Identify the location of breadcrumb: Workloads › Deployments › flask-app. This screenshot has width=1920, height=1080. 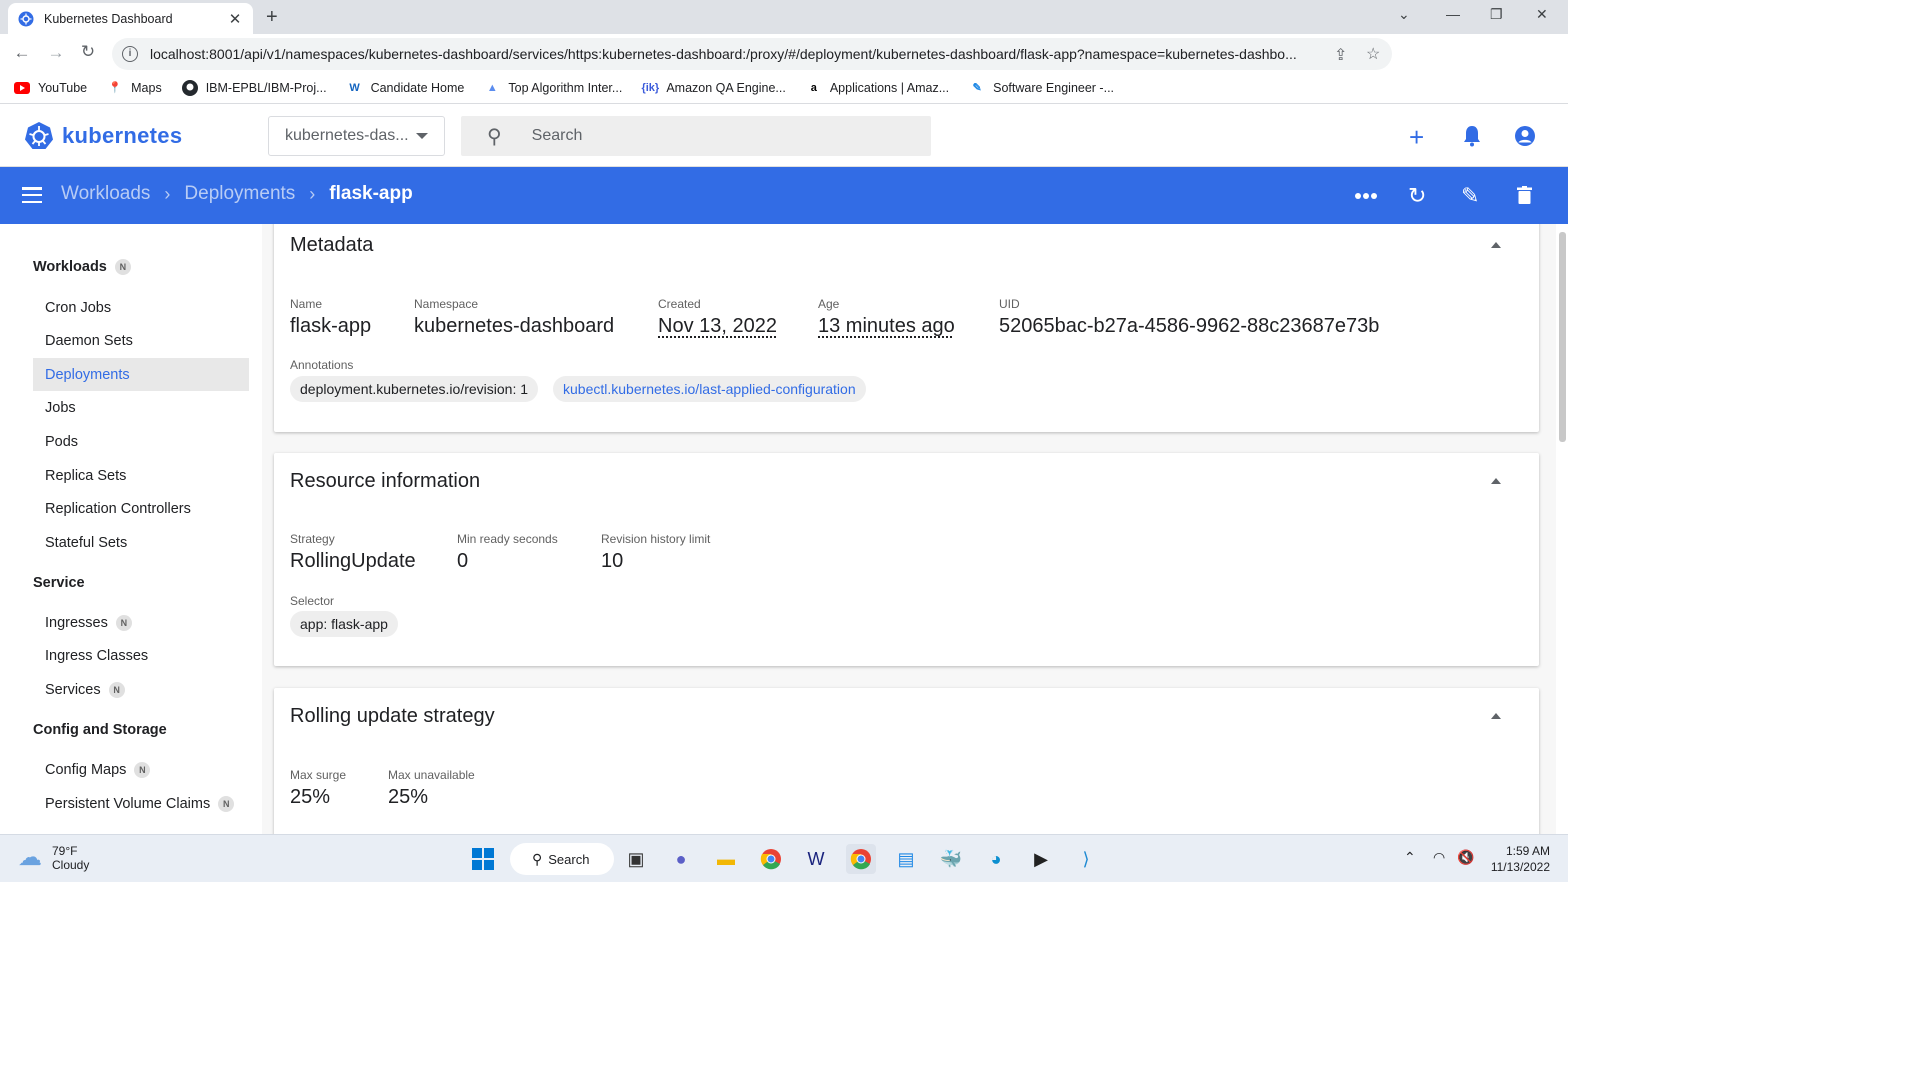
(237, 194).